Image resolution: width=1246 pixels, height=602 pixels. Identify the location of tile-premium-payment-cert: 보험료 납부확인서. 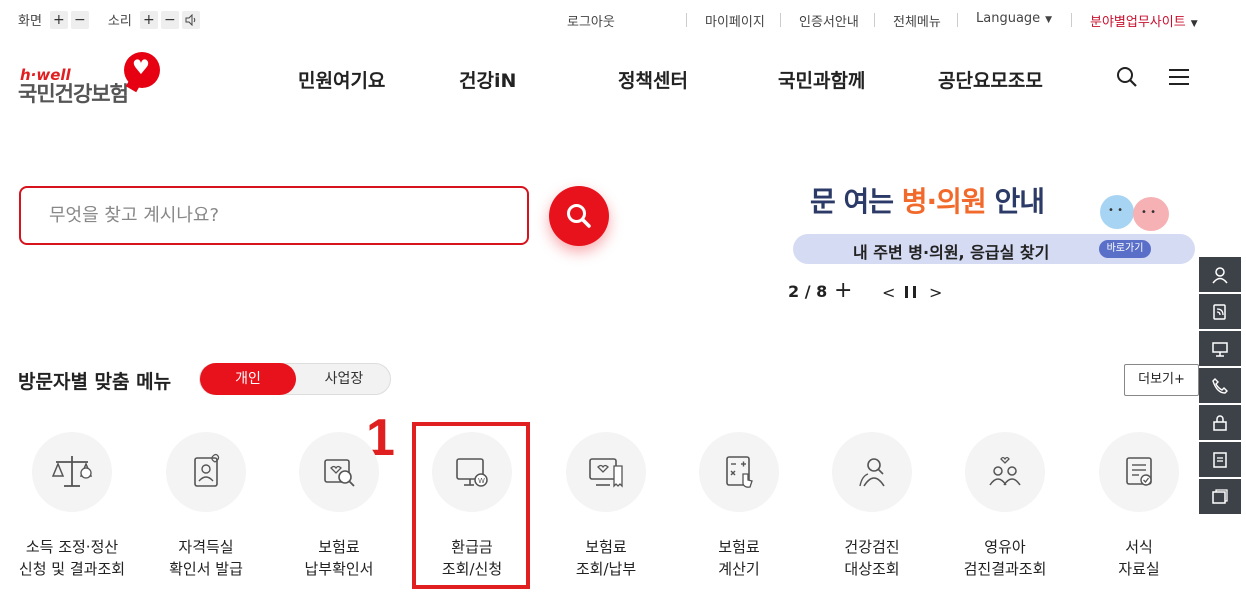
(339, 506).